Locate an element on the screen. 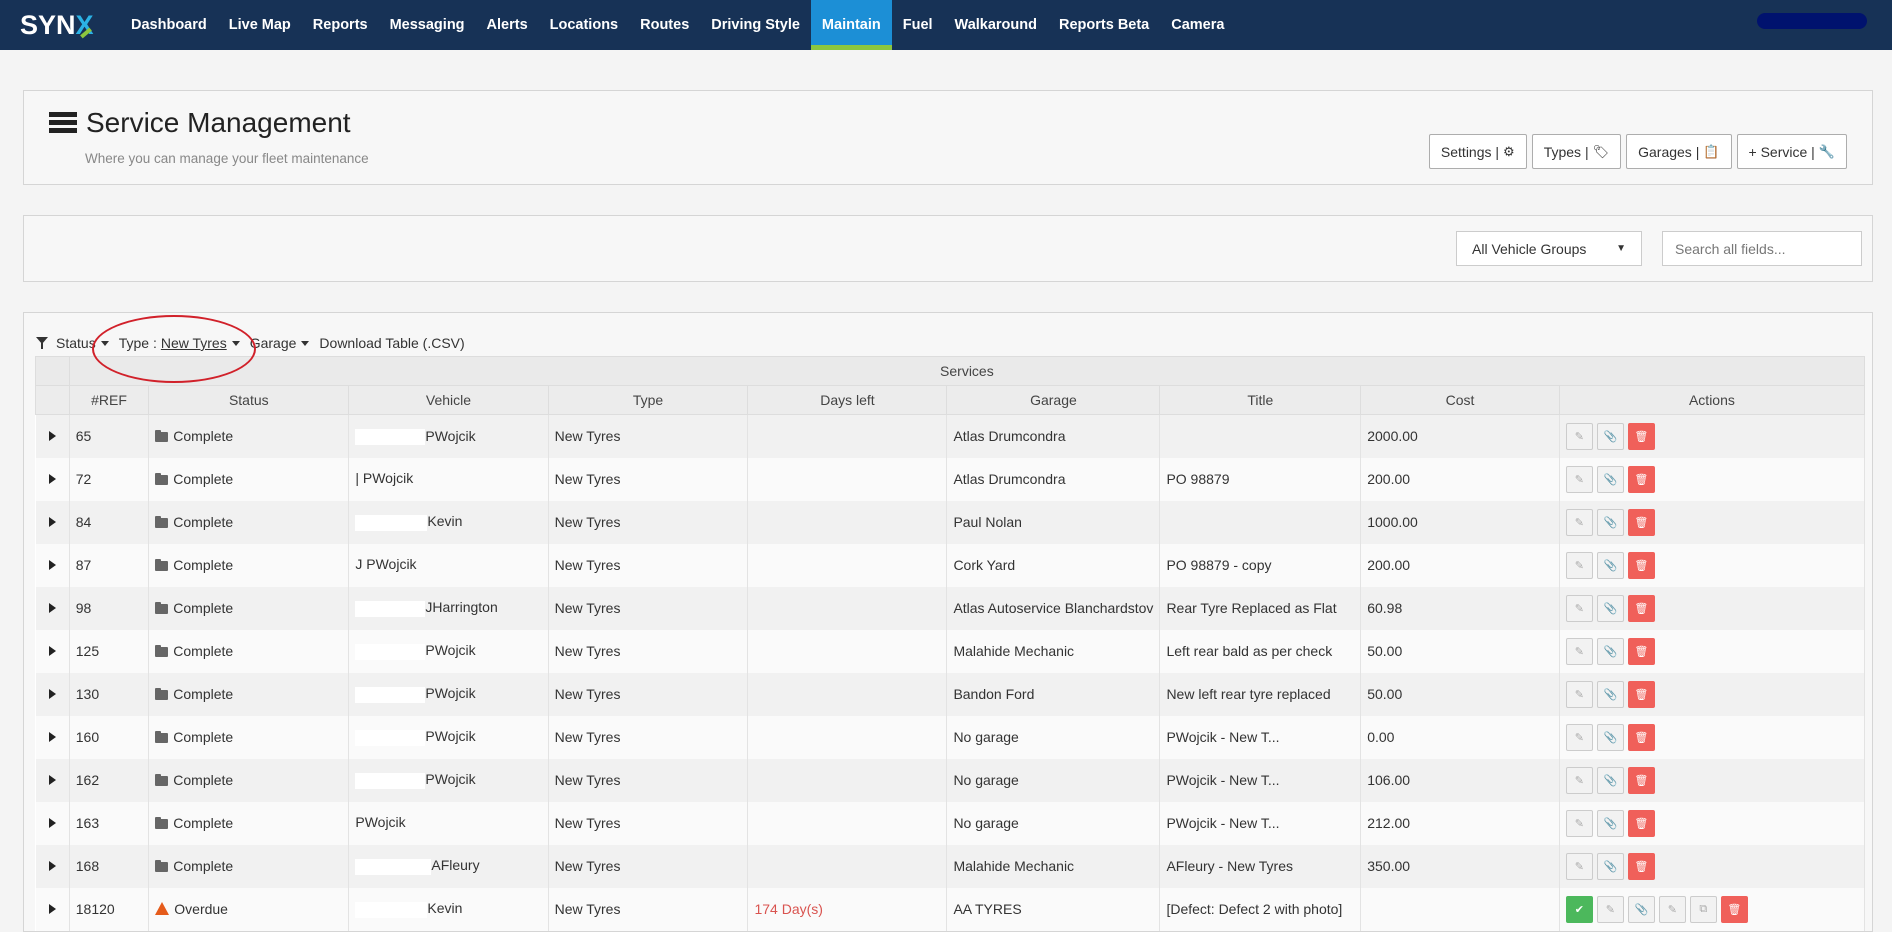 The height and width of the screenshot is (932, 1892). nav-item-live-map: Live Map is located at coordinates (260, 25).